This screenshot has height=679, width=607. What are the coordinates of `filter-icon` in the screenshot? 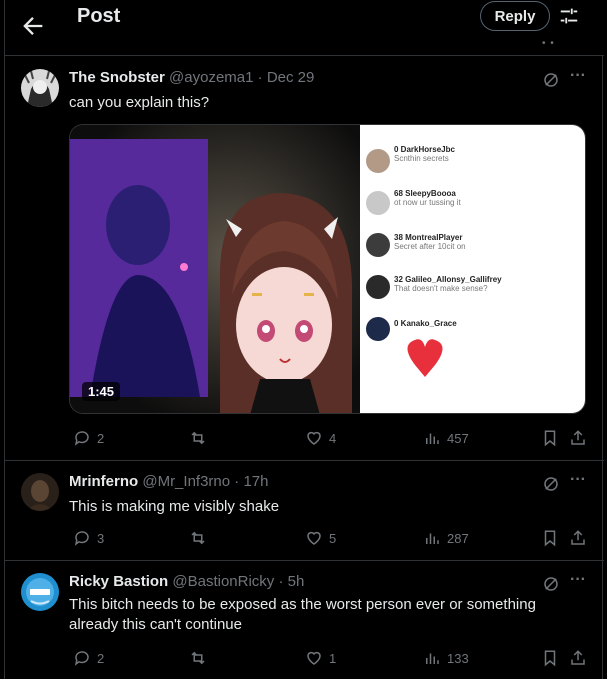 It's located at (569, 16).